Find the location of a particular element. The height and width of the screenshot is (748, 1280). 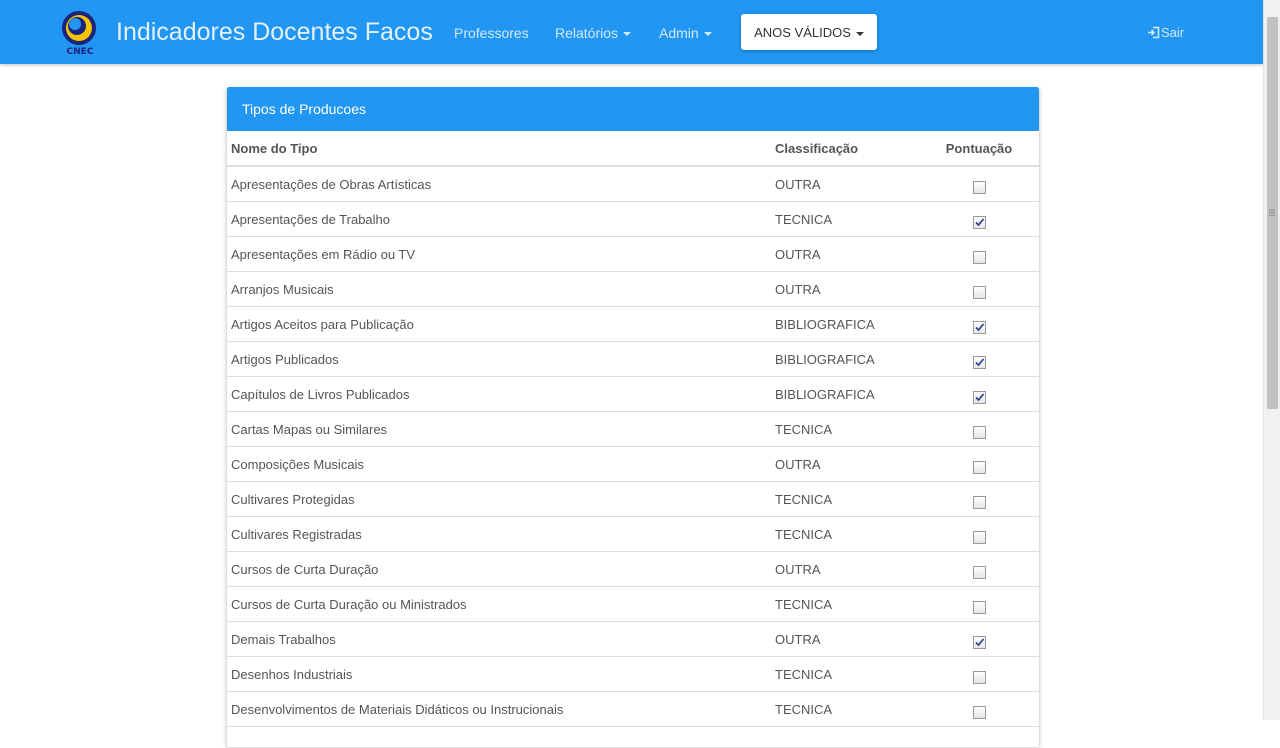

cell-type-name: Arranjos Musicais is located at coordinates (499, 289).